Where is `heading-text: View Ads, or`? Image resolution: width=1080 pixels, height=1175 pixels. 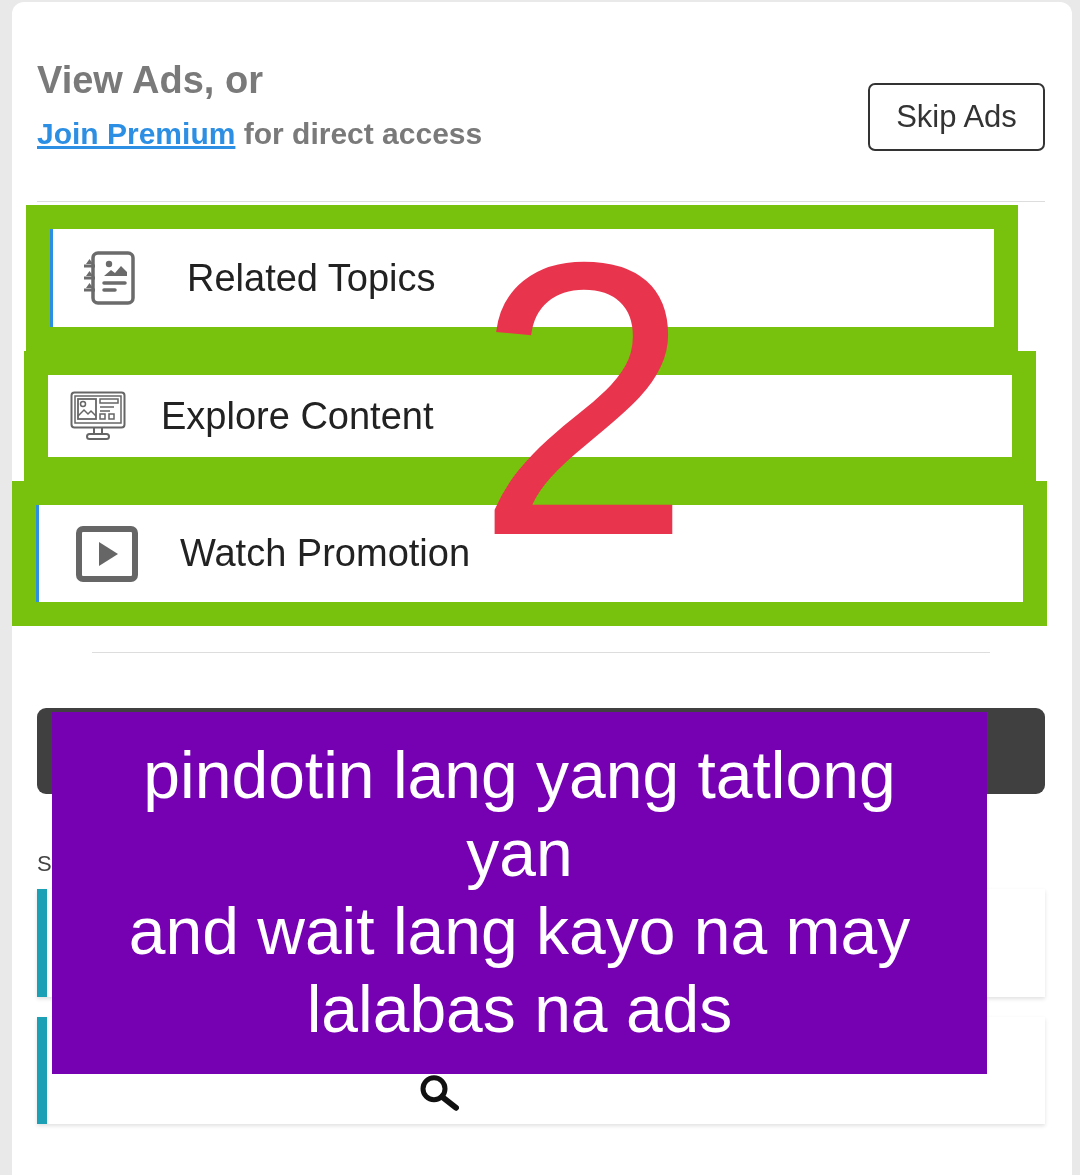
heading-text: View Ads, or is located at coordinates (150, 80).